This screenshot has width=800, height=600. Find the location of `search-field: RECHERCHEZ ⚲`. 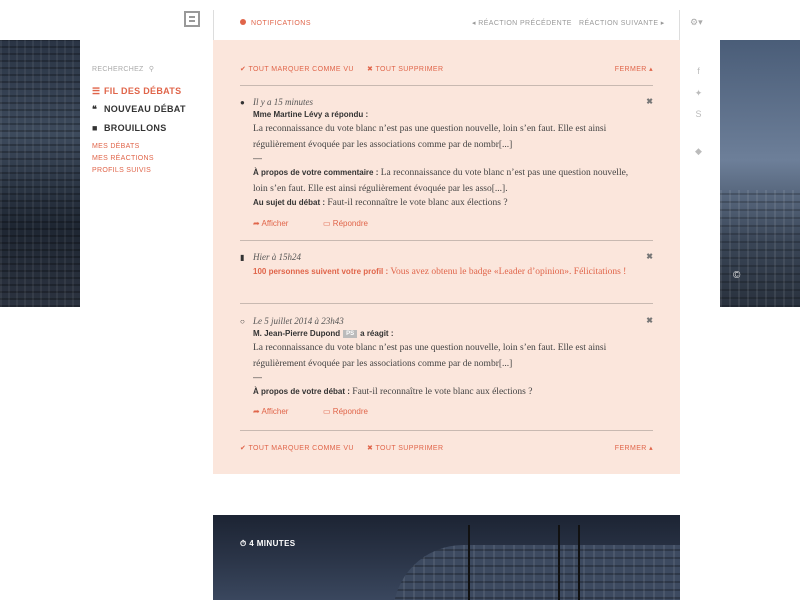

search-field: RECHERCHEZ ⚲ is located at coordinates (123, 69).